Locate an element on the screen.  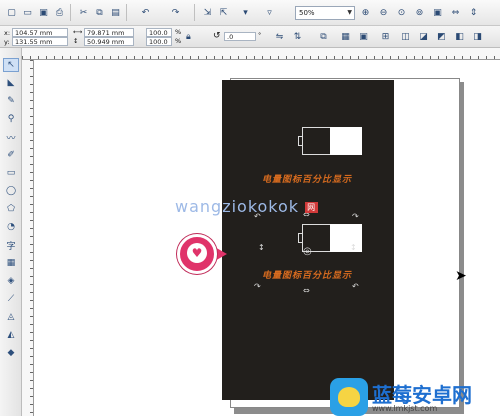
mouse-cursor-icon: ➤ is located at coordinates (461, 276).